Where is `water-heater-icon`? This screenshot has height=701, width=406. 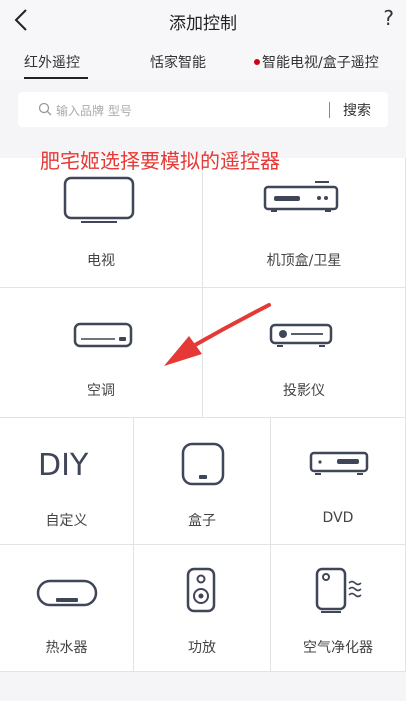 water-heater-icon is located at coordinates (67, 593).